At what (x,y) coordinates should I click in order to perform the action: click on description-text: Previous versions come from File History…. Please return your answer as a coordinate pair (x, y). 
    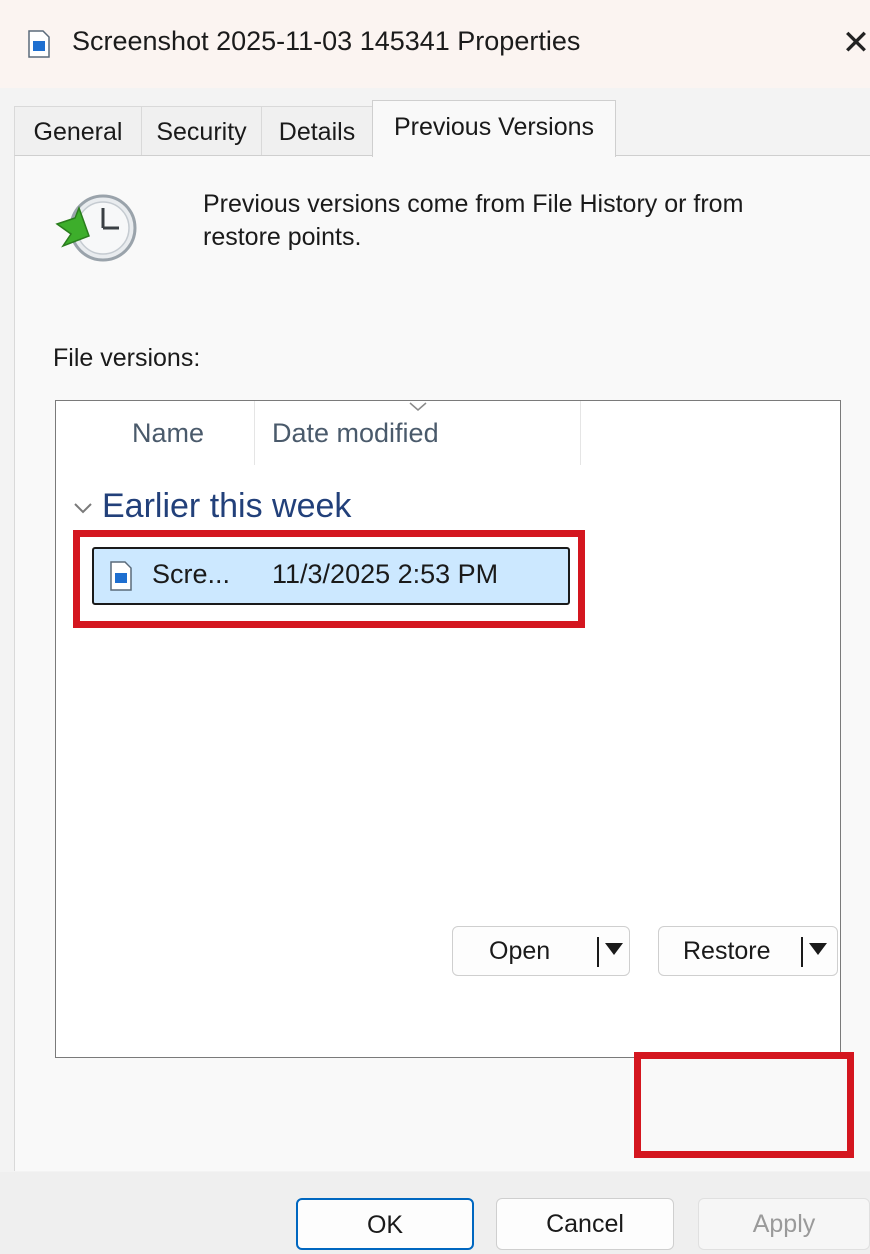
    Looking at the image, I should click on (473, 220).